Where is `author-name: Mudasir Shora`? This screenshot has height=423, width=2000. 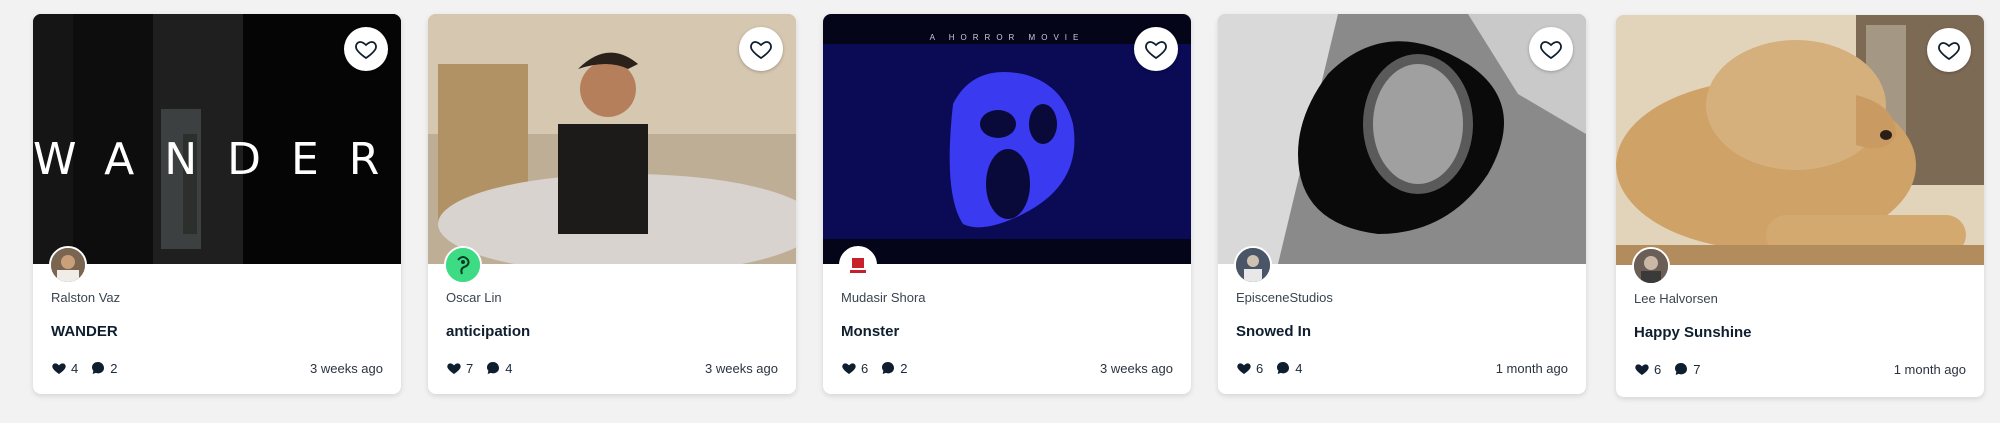 author-name: Mudasir Shora is located at coordinates (1007, 297).